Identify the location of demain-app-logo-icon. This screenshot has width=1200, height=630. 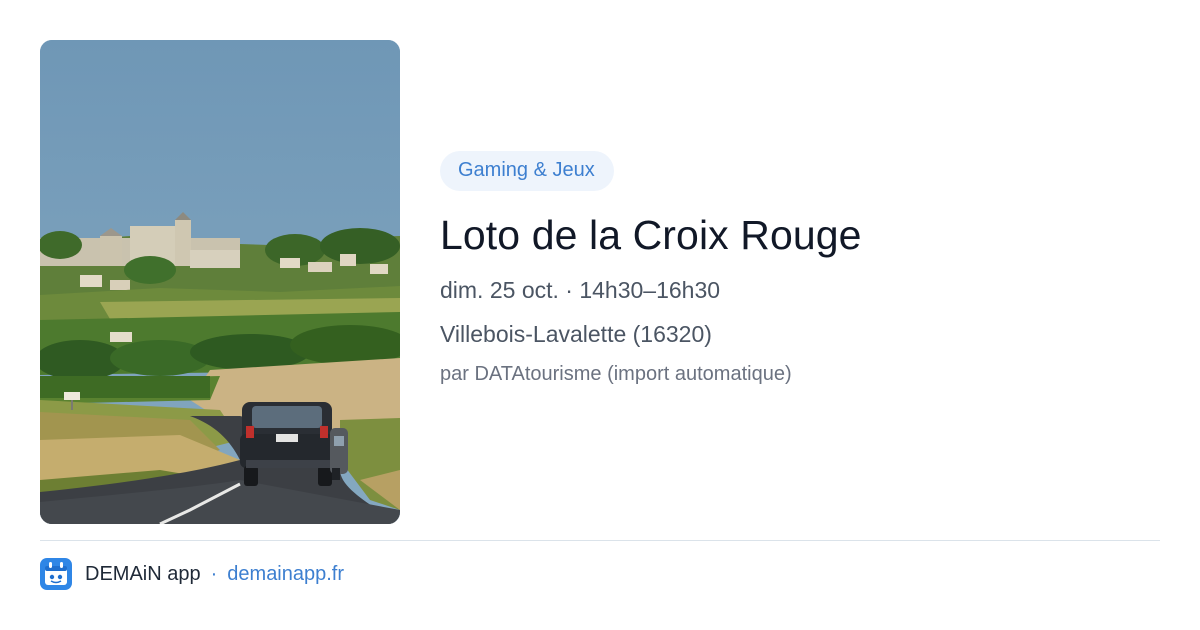
(56, 574).